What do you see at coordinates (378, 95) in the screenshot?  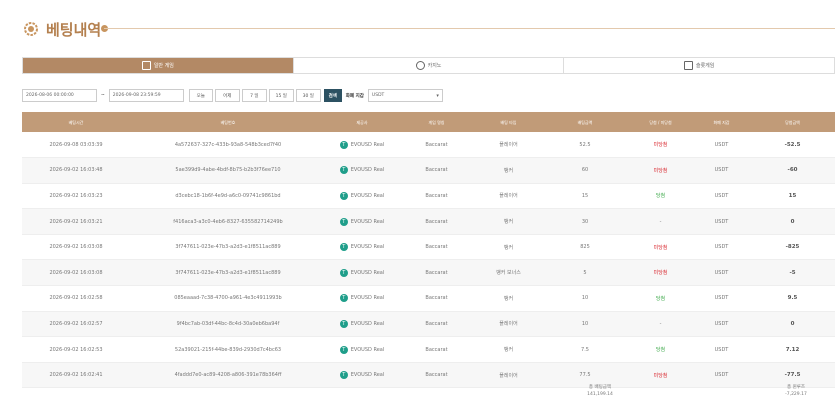 I see `currency-select-value: USDT` at bounding box center [378, 95].